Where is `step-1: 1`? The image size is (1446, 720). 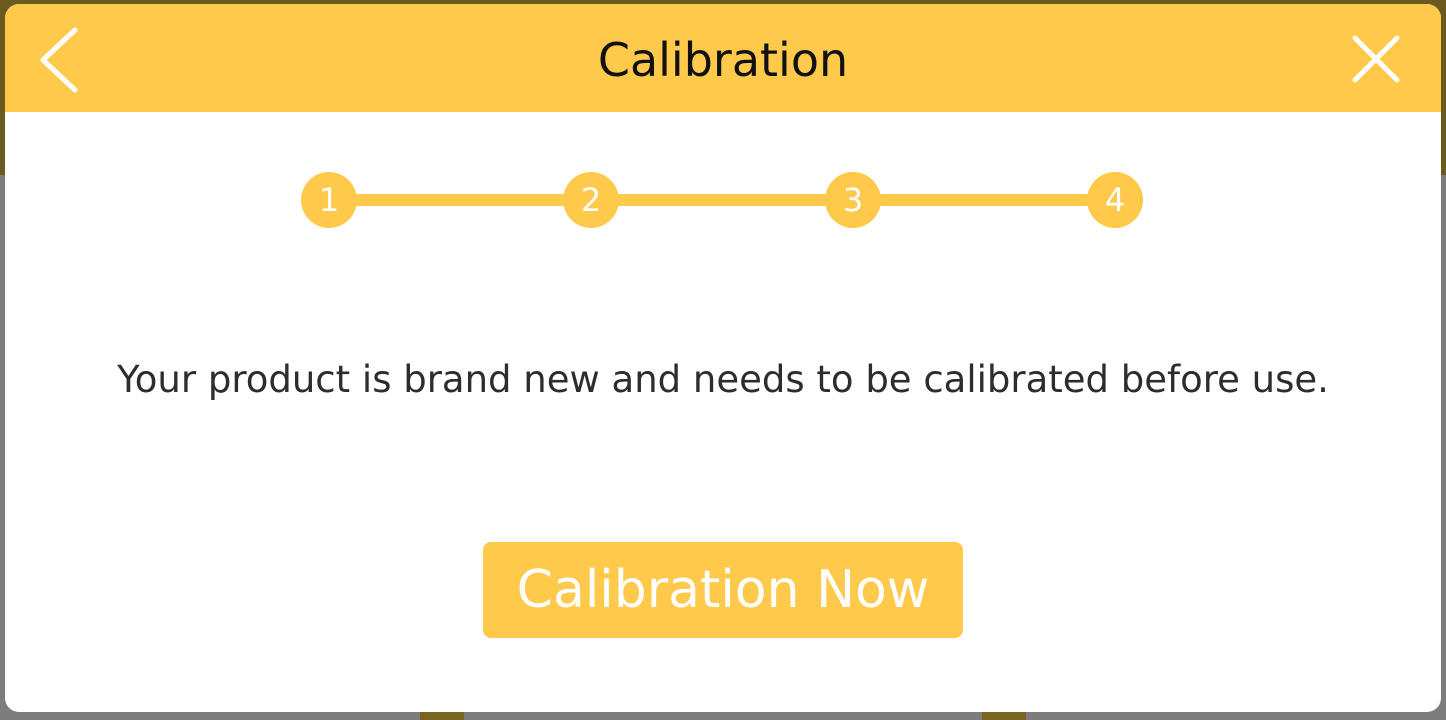
step-1: 1 is located at coordinates (329, 200).